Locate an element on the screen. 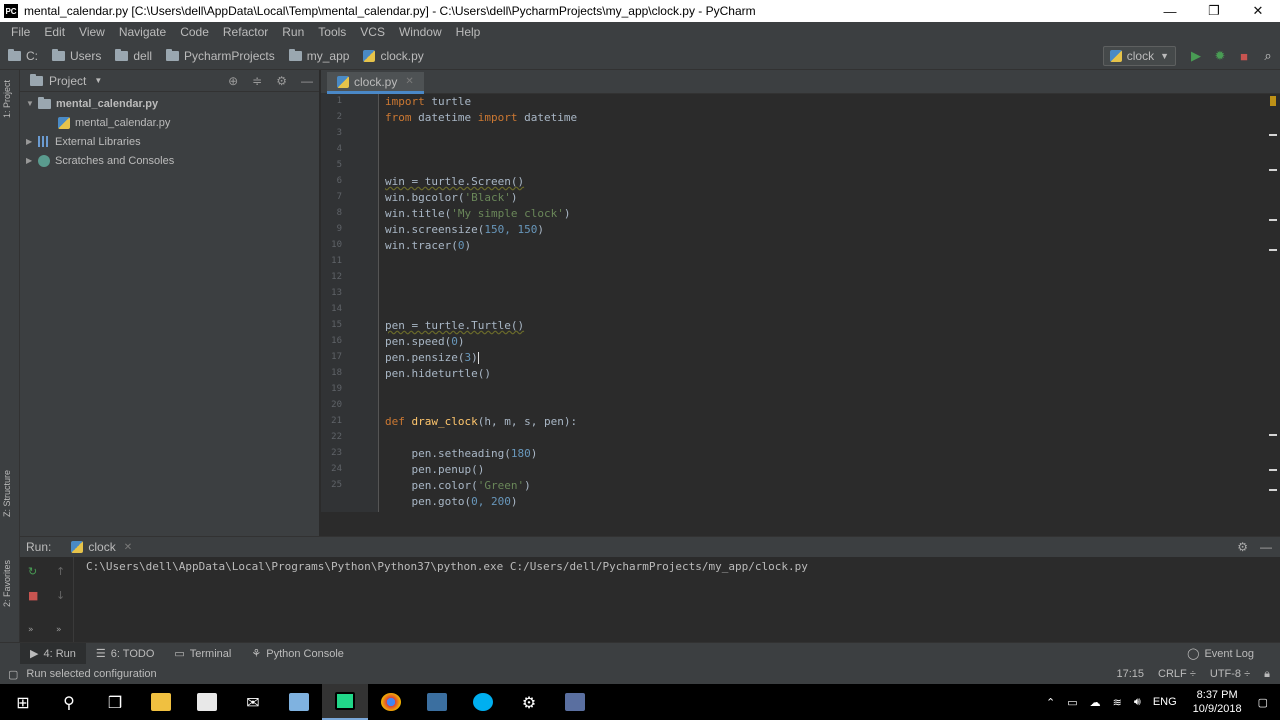 This screenshot has height=720, width=1280. chrome-icon is located at coordinates (391, 702).